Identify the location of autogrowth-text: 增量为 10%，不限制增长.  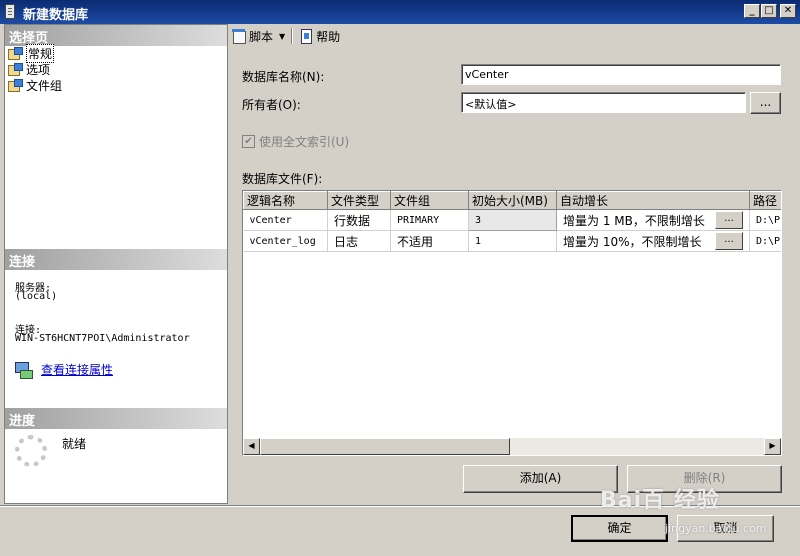
(632, 241).